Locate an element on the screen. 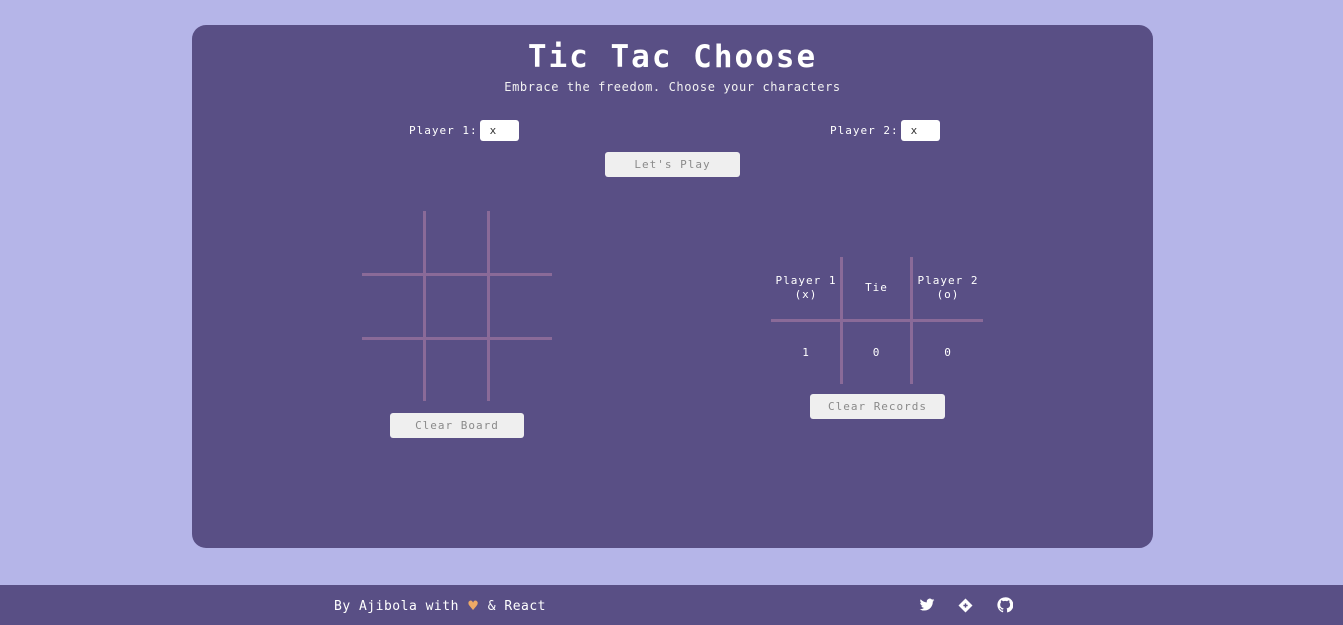 The height and width of the screenshot is (625, 1343). player2-label: Player 2: is located at coordinates (864, 130).